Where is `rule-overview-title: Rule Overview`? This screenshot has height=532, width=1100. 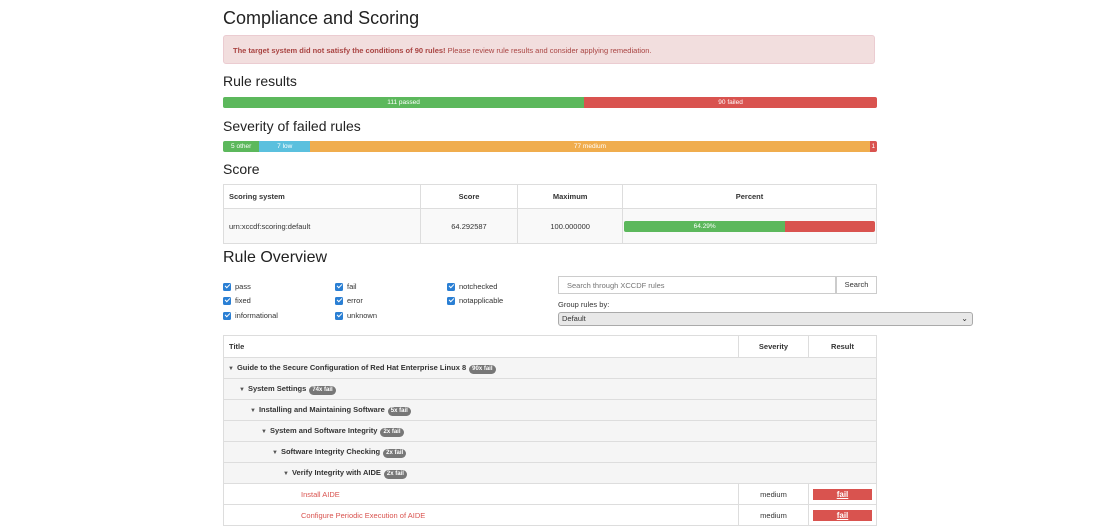
rule-overview-title: Rule Overview is located at coordinates (275, 257).